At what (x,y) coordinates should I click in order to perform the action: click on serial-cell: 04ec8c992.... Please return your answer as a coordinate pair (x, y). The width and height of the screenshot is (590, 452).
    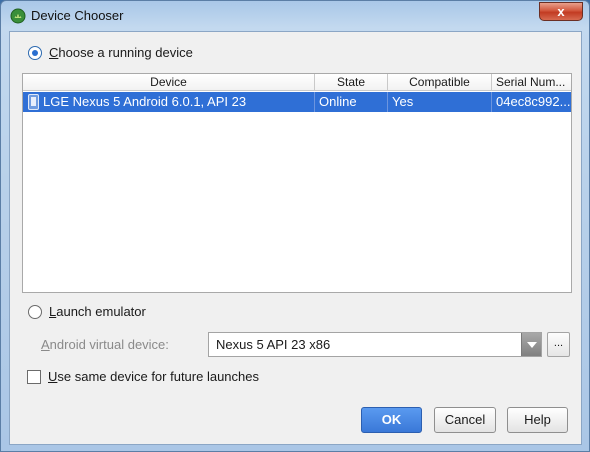
    Looking at the image, I should click on (533, 101).